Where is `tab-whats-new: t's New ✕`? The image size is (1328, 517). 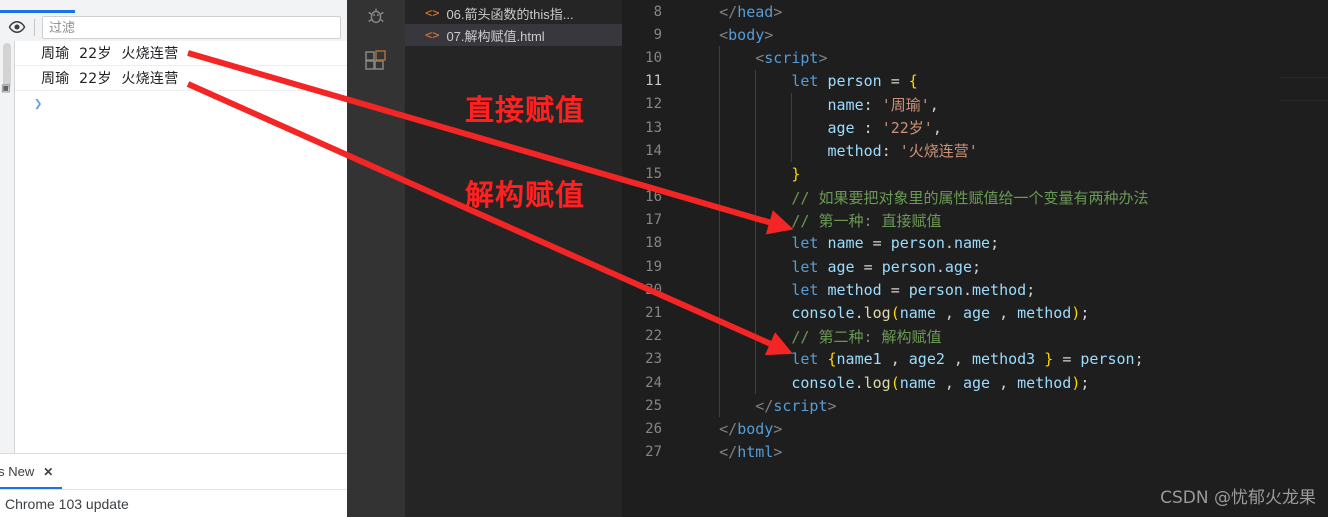 tab-whats-new: t's New ✕ is located at coordinates (31, 471).